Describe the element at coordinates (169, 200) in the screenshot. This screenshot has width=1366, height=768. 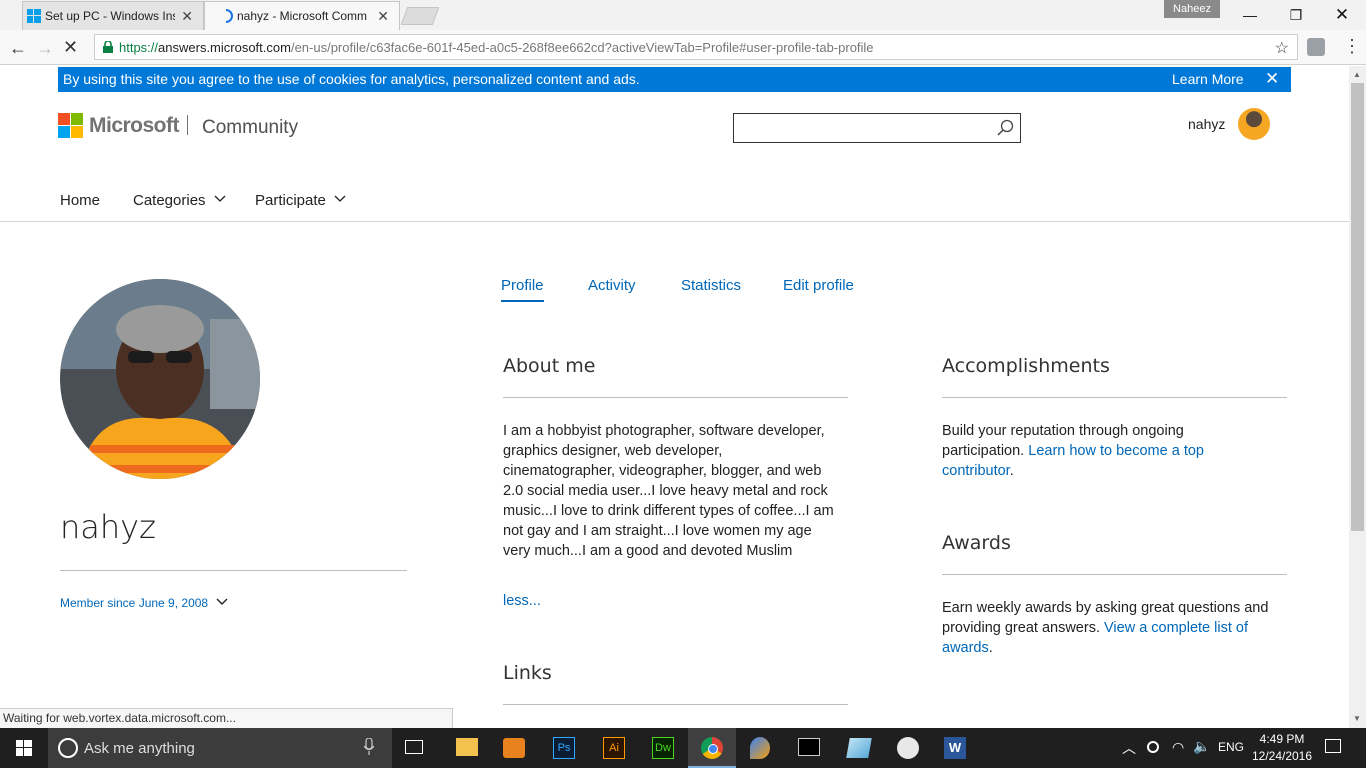
I see `nav-categories-label: Categories` at that location.